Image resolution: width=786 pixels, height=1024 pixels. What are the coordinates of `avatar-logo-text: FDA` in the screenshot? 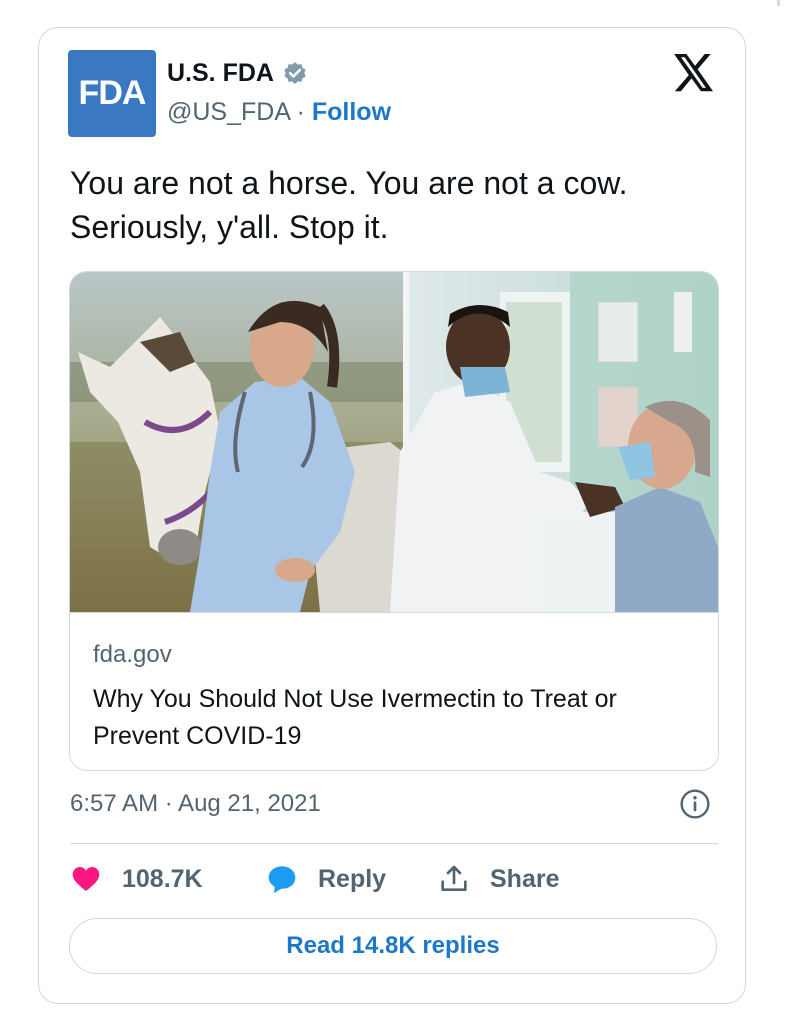 It's located at (112, 93).